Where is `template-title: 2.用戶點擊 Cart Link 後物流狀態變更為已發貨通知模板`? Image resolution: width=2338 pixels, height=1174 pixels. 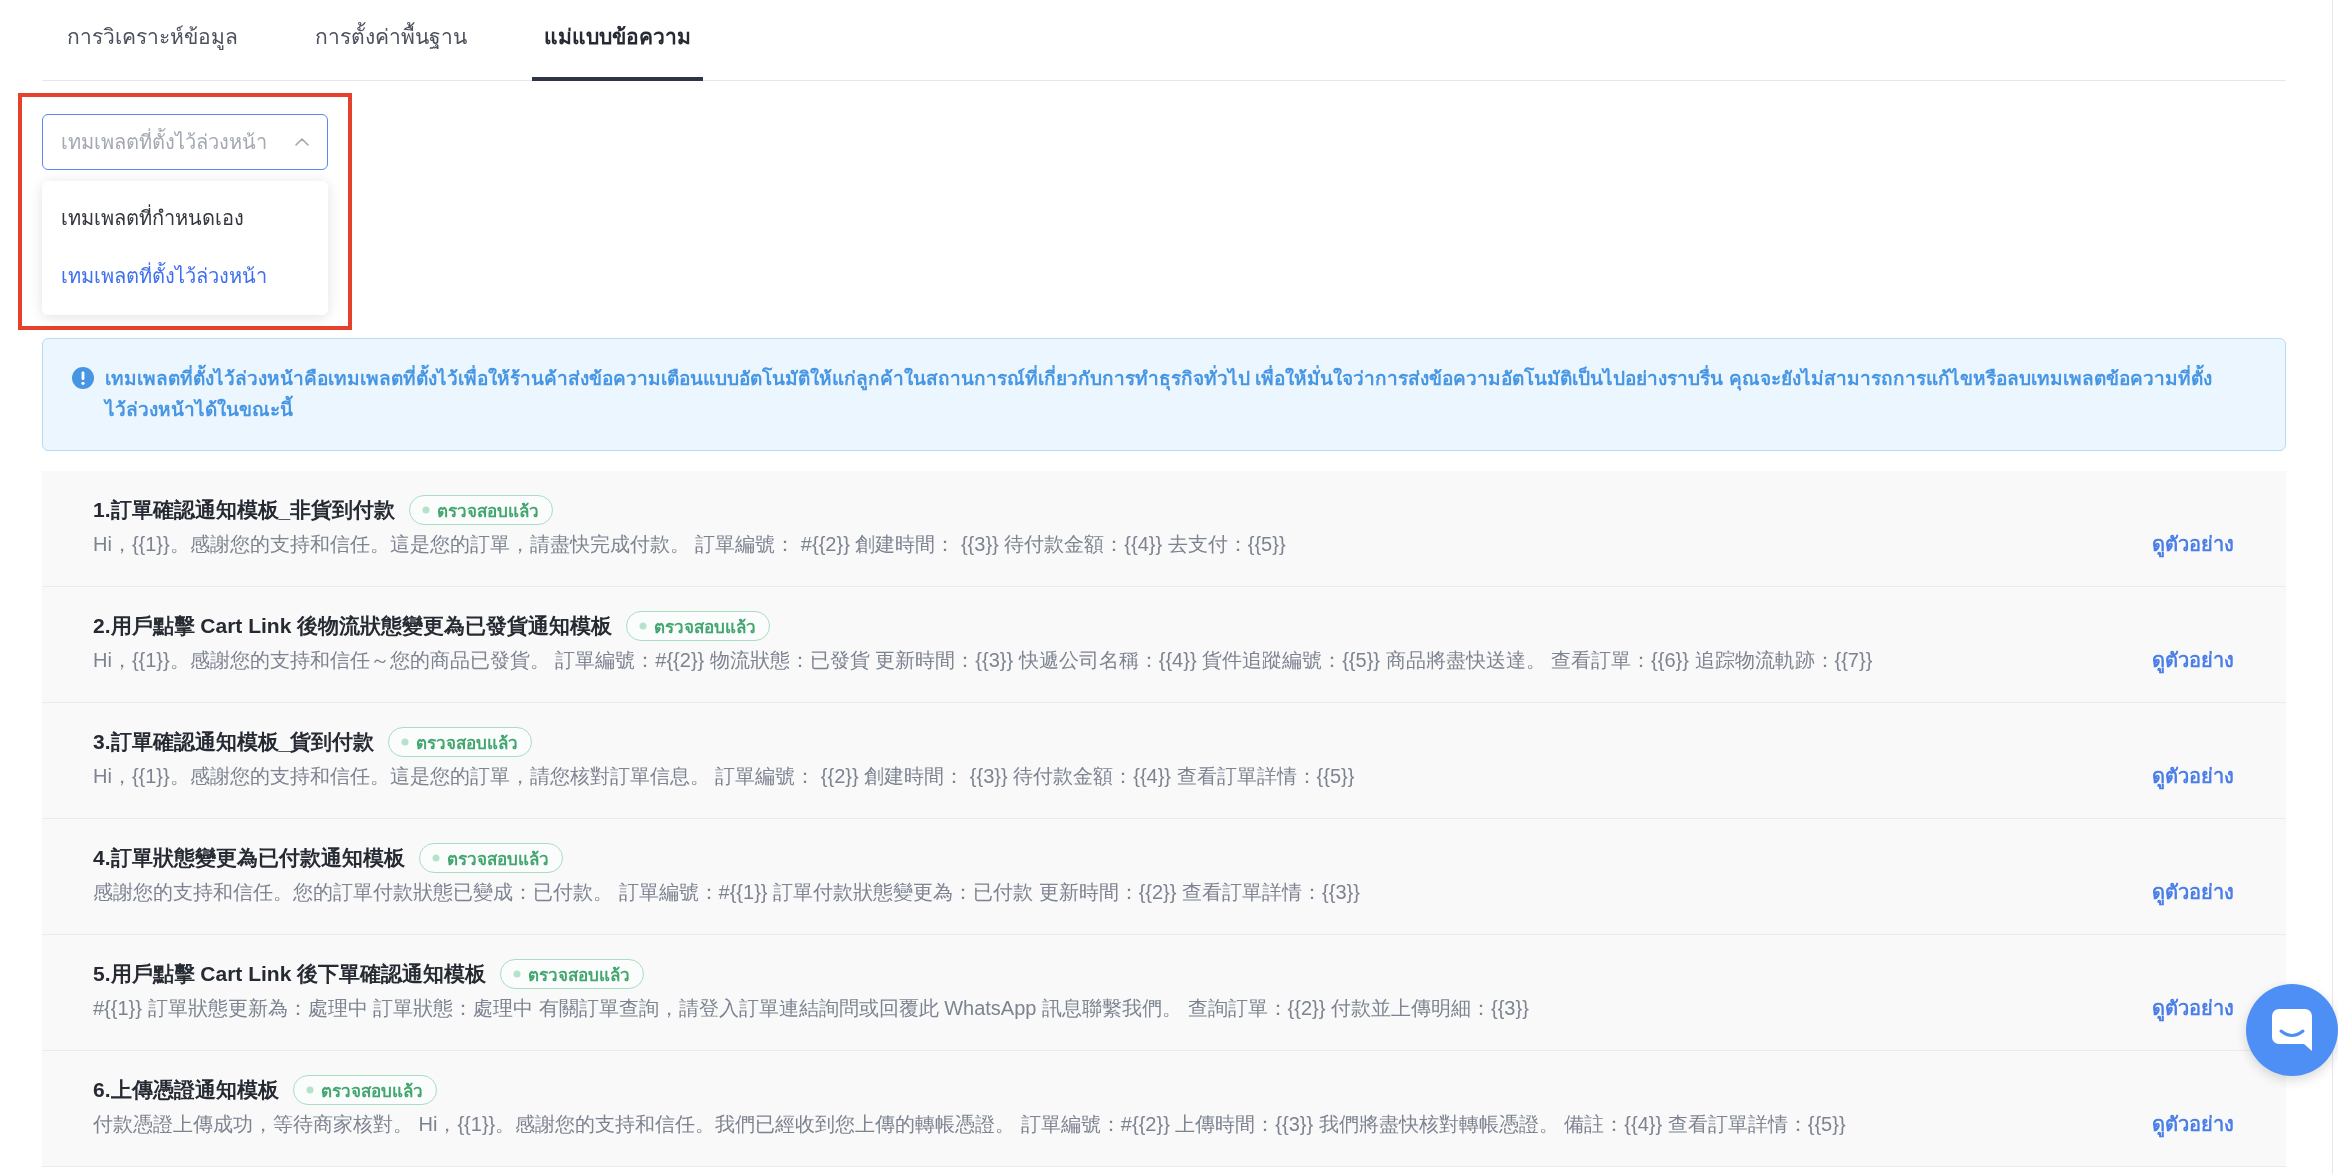 template-title: 2.用戶點擊 Cart Link 後物流狀態變更為已發貨通知模板 is located at coordinates (353, 626).